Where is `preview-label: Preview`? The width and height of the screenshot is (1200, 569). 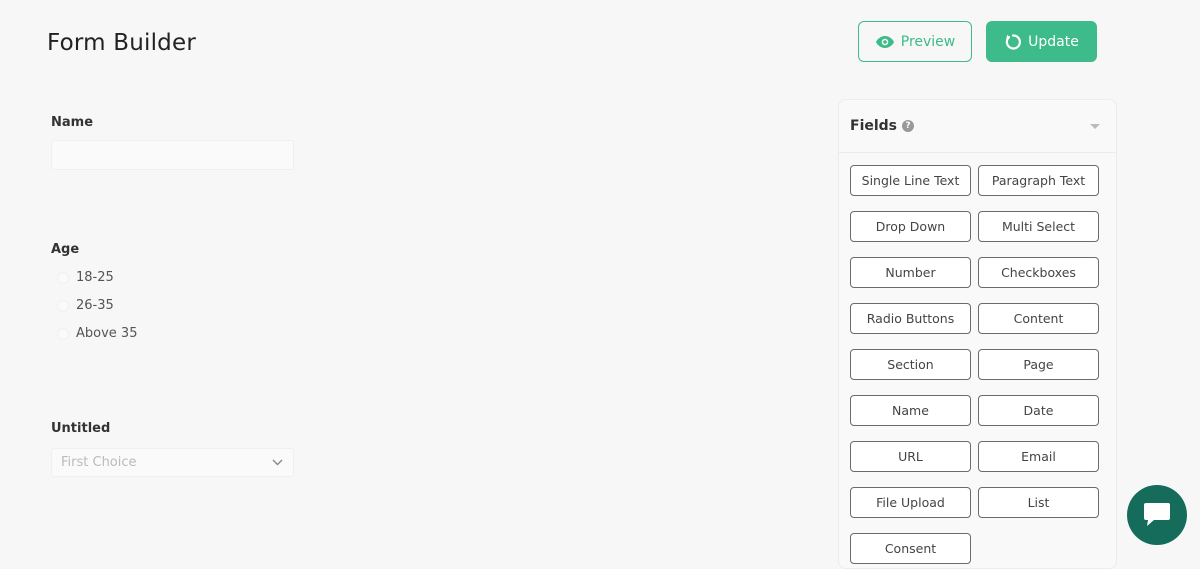 preview-label: Preview is located at coordinates (928, 41).